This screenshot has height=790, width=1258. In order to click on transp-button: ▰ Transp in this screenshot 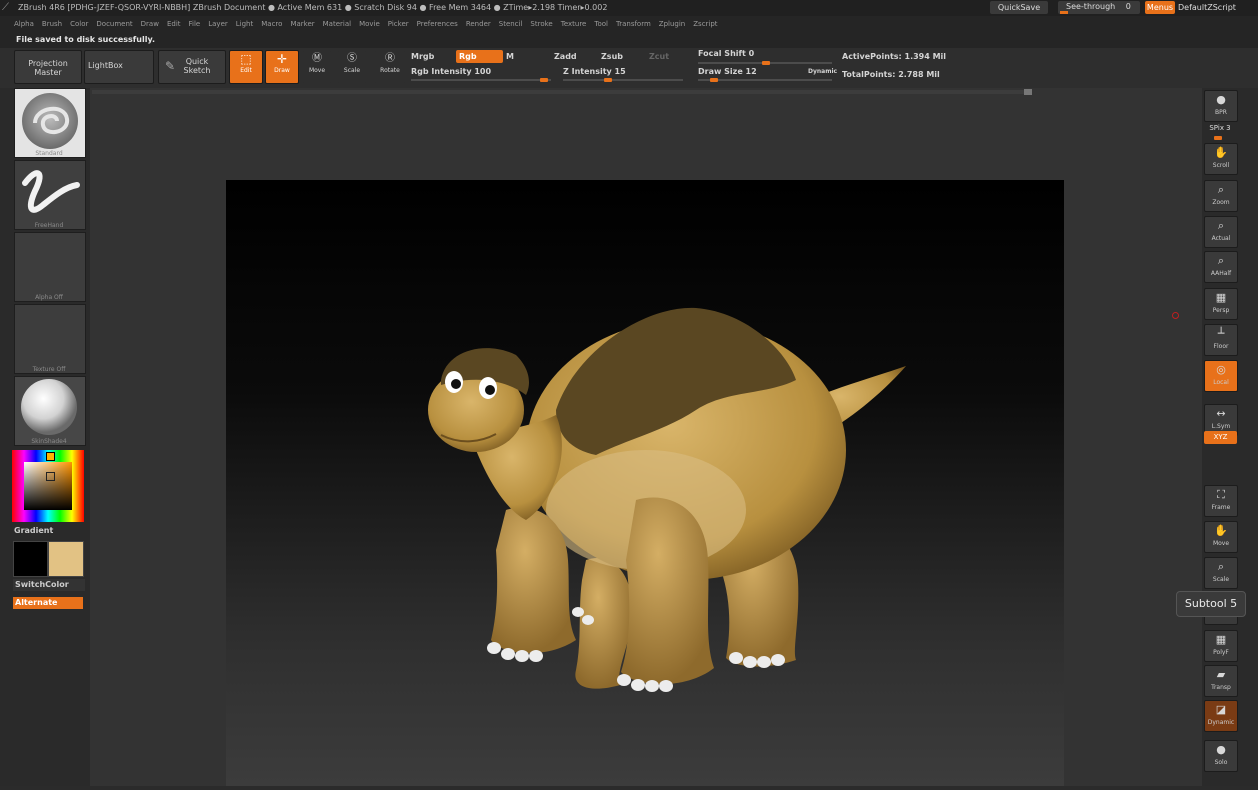, I will do `click(1221, 681)`.